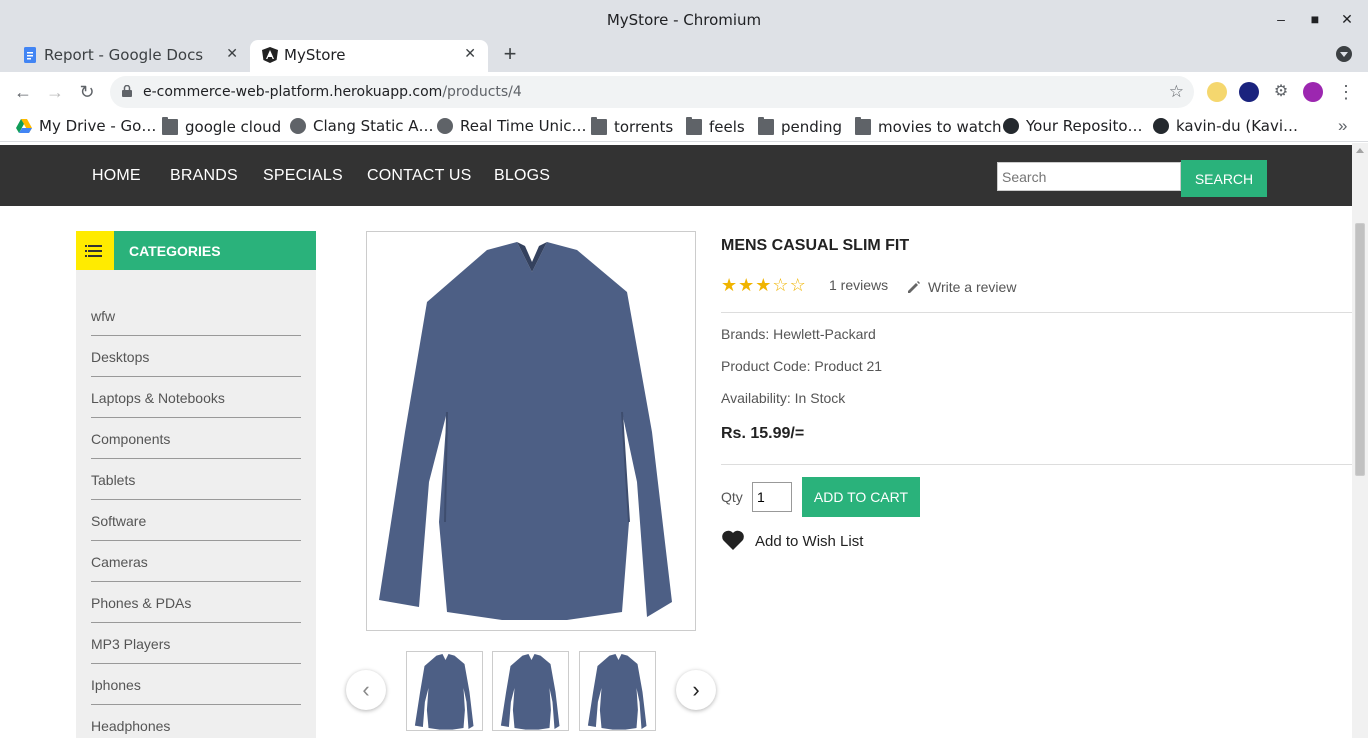 This screenshot has width=1368, height=738. I want to click on extension-glasses-icon, so click(1217, 92).